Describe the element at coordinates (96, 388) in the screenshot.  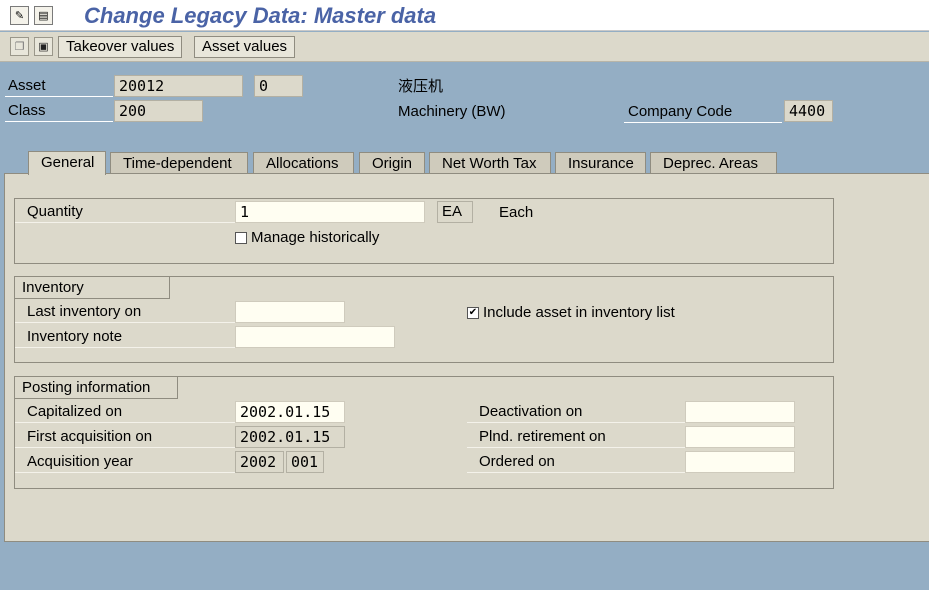
I see `posting-information-title: Posting information` at that location.